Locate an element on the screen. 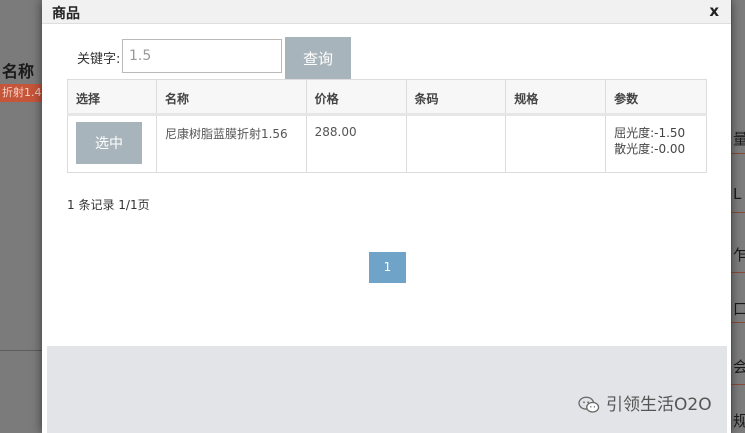 The height and width of the screenshot is (433, 745). page-button-1: 1 is located at coordinates (387, 267).